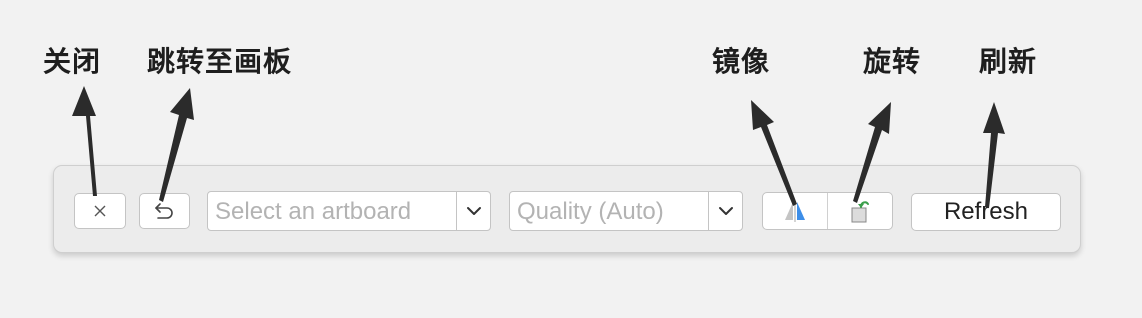 The image size is (1142, 318). Describe the element at coordinates (774, 153) in the screenshot. I see `arrow-to-mirror` at that location.